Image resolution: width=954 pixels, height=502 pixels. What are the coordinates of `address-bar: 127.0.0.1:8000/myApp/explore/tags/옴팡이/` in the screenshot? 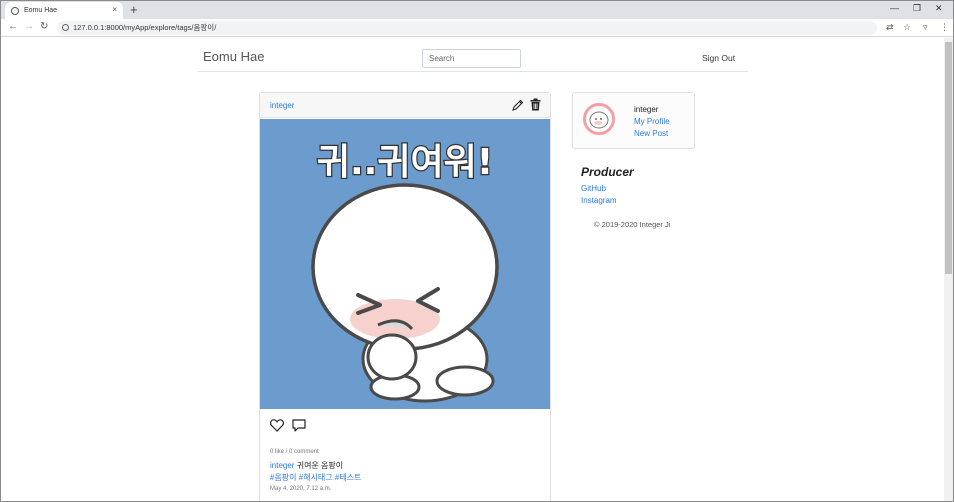 It's located at (467, 28).